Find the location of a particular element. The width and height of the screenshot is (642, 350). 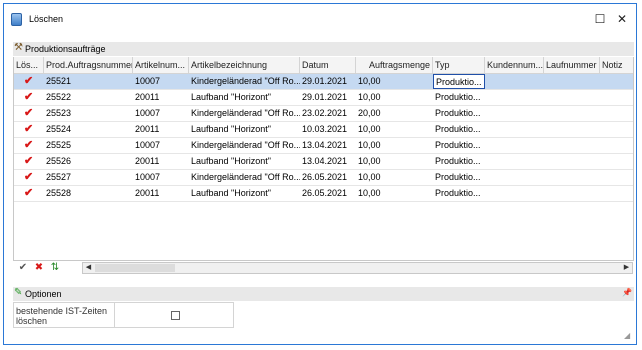

scroll-left-icon: ◀ is located at coordinates (88, 268).